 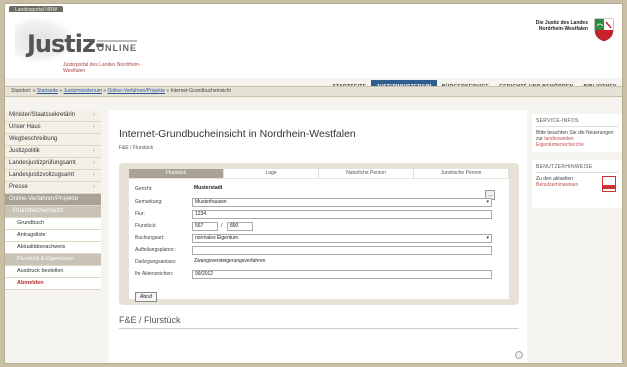 What do you see at coordinates (342, 274) in the screenshot?
I see `aktenzeichen-input: 99/2012` at bounding box center [342, 274].